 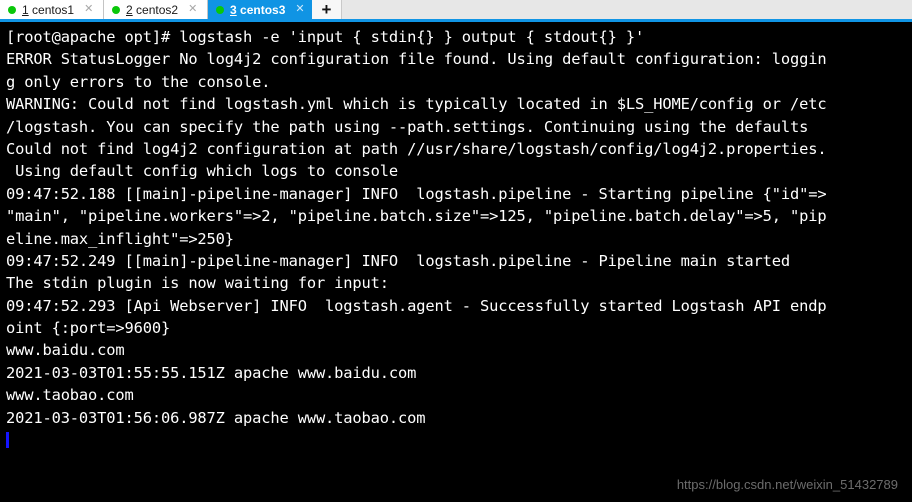 I want to click on tab-name-2: centos2, so click(x=155, y=9).